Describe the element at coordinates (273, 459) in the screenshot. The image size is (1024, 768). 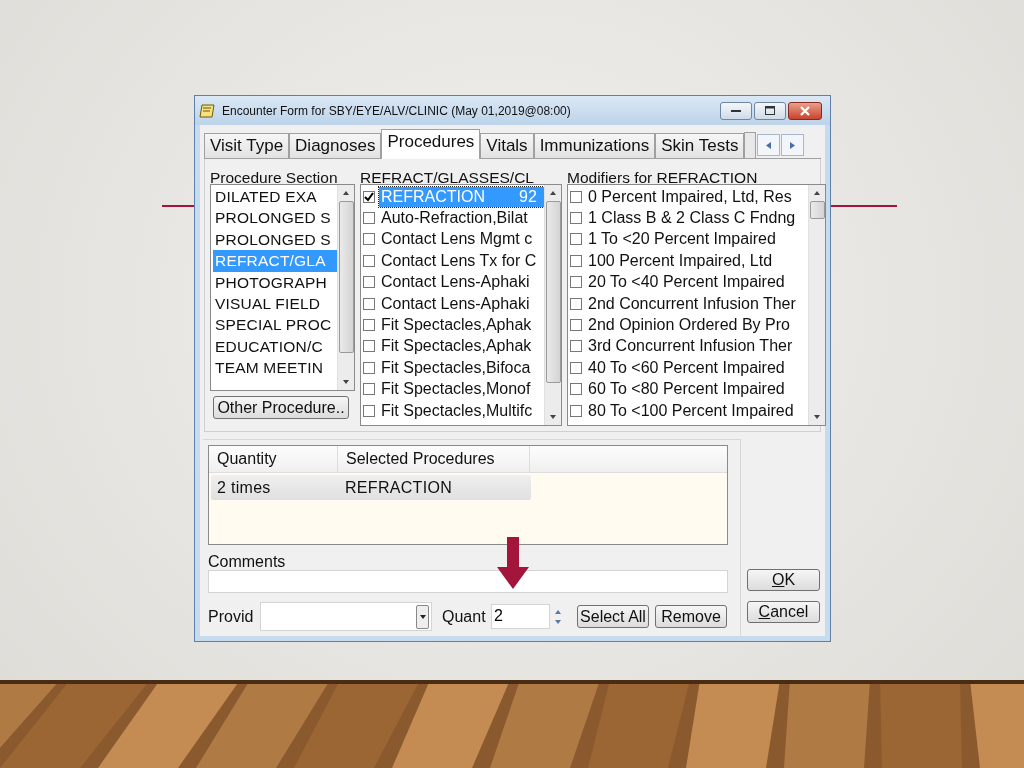
I see `column-header: Quantity` at that location.